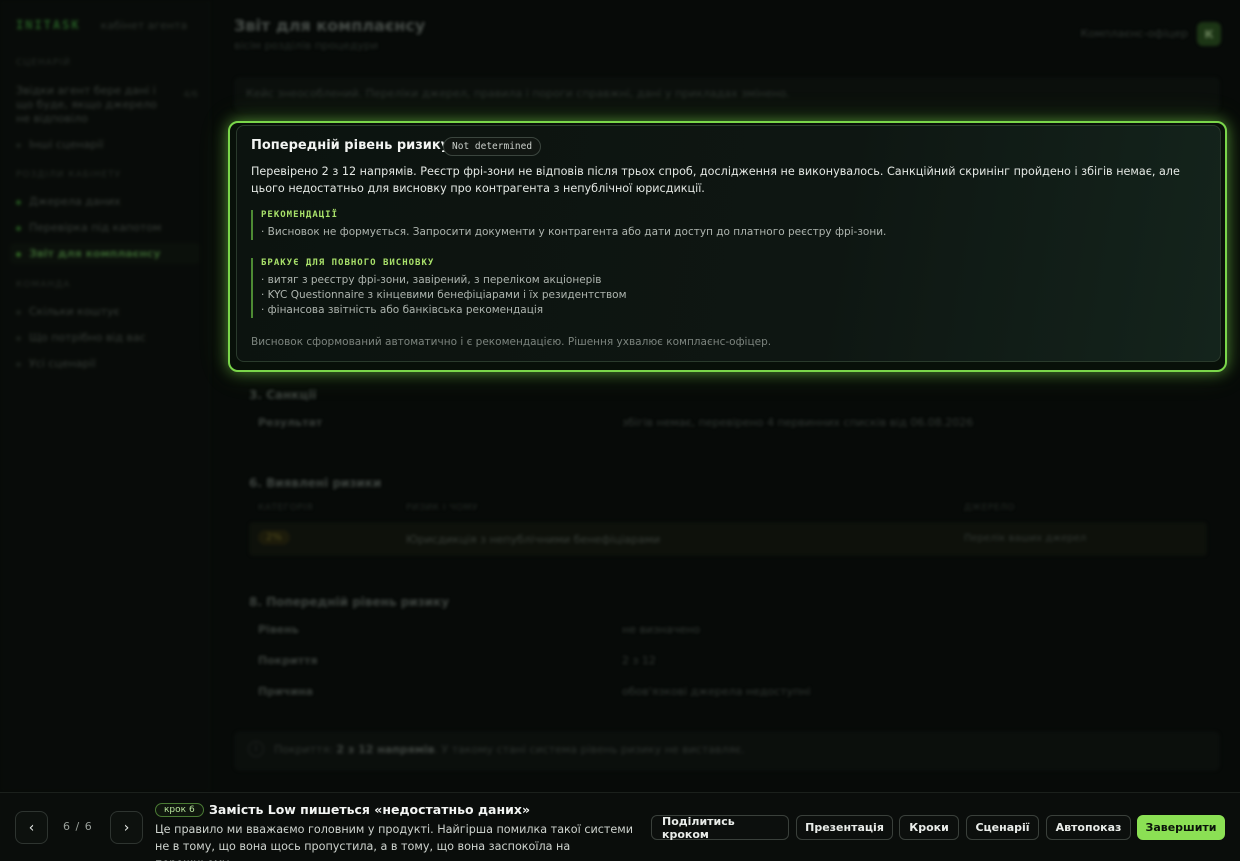  Describe the element at coordinates (1088, 827) in the screenshot. I see `autoplay-button: Автопоказ` at that location.